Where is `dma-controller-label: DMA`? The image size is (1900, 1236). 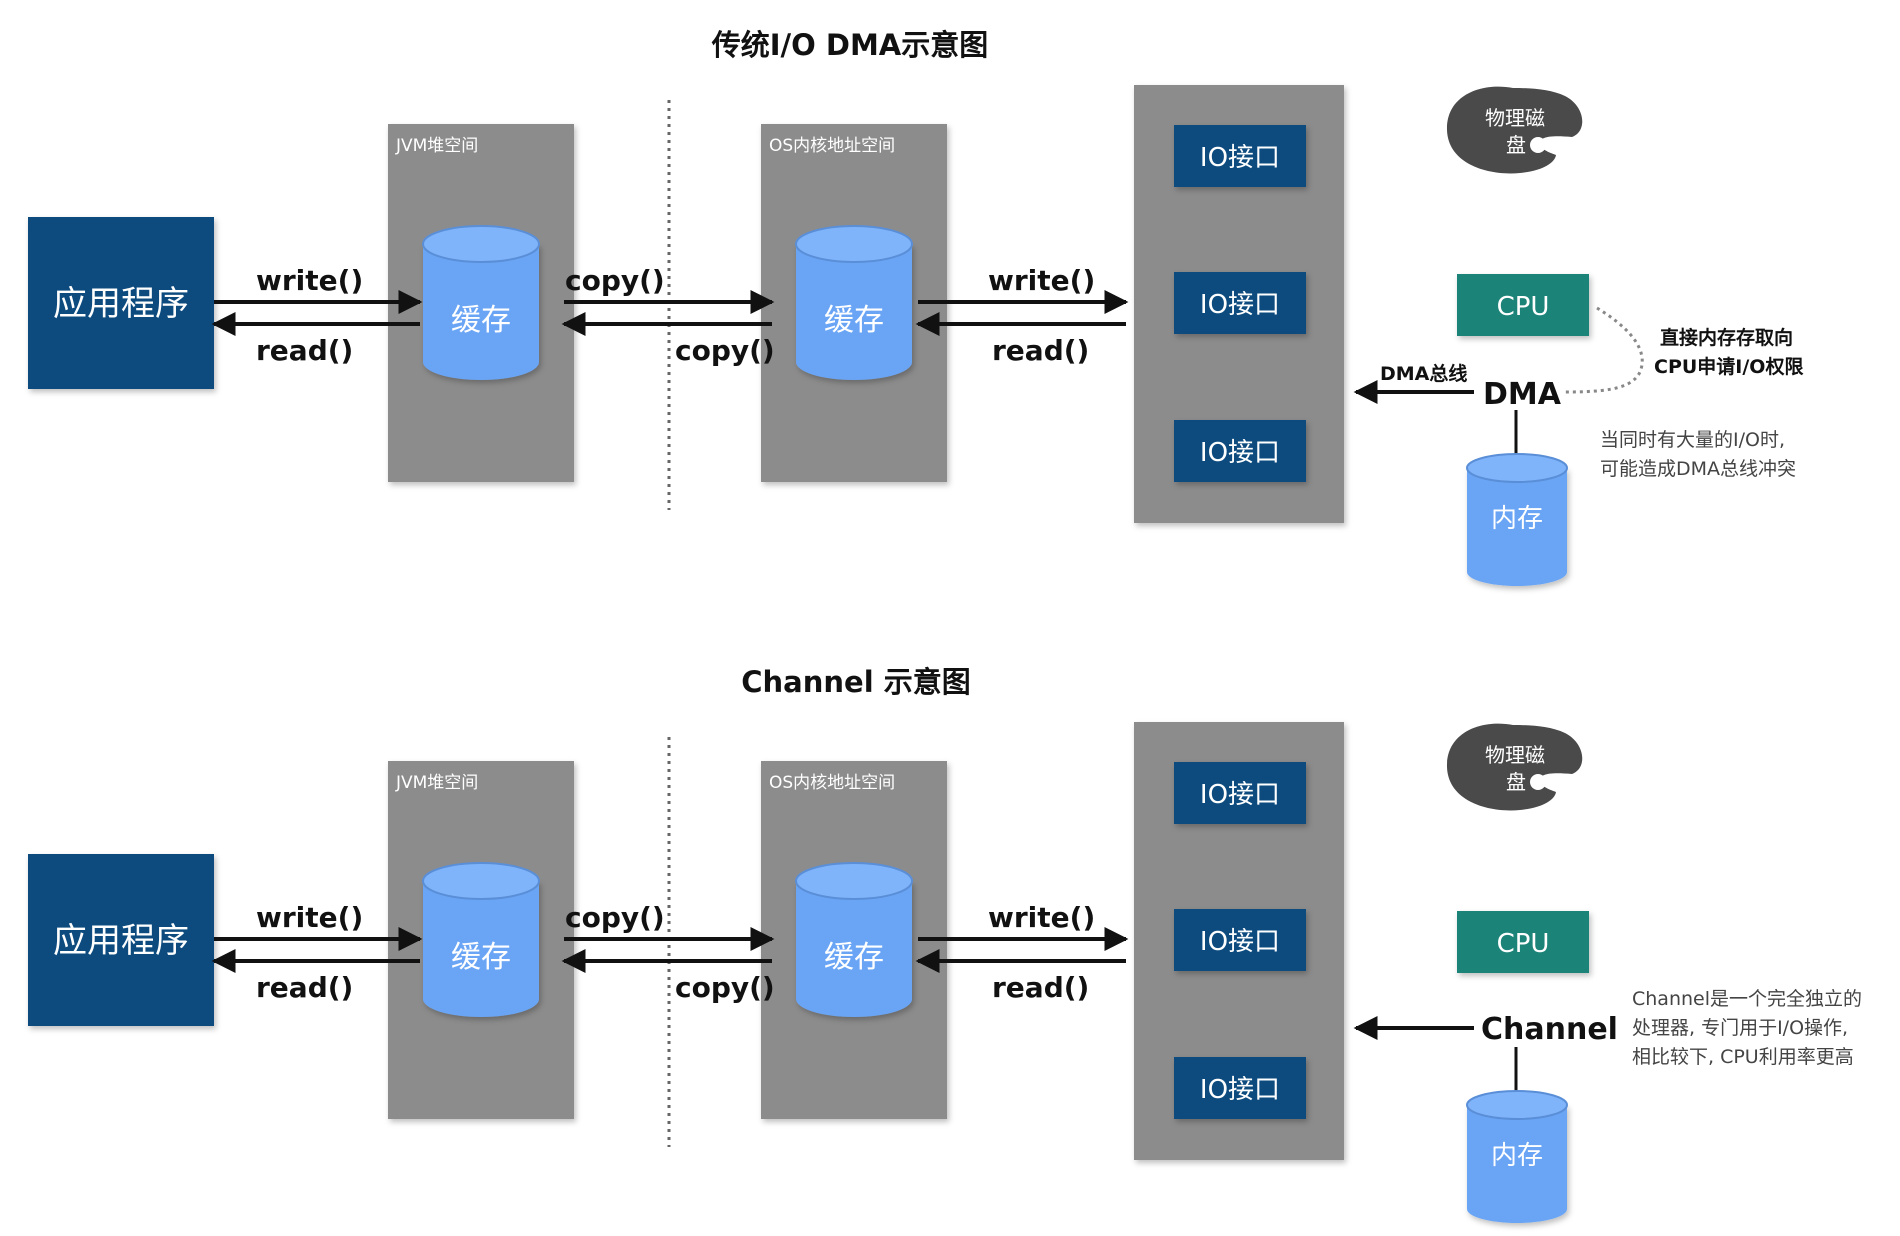 dma-controller-label: DMA is located at coordinates (1522, 394).